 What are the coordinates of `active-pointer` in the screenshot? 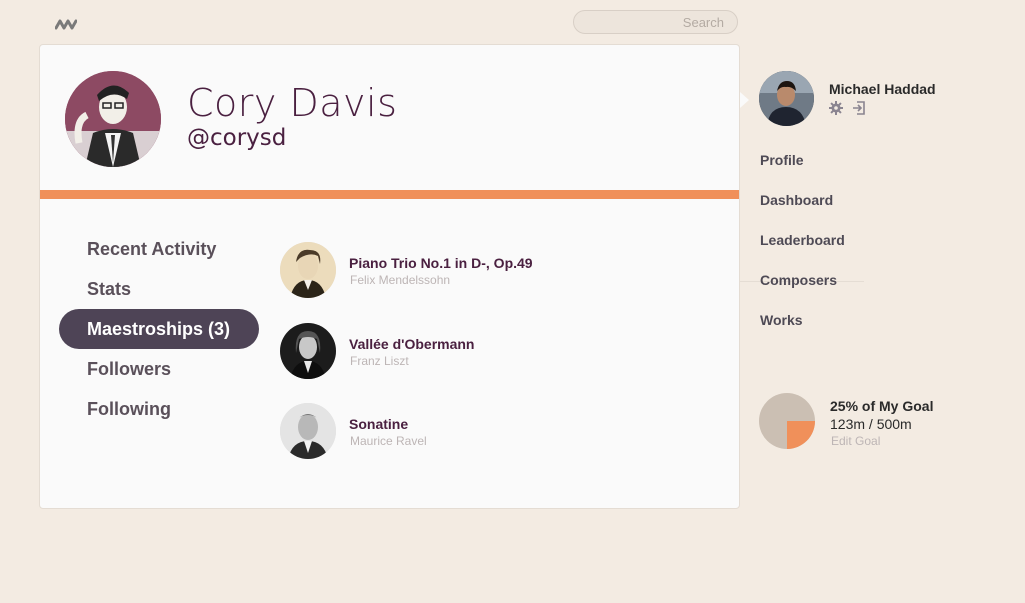 It's located at (744, 100).